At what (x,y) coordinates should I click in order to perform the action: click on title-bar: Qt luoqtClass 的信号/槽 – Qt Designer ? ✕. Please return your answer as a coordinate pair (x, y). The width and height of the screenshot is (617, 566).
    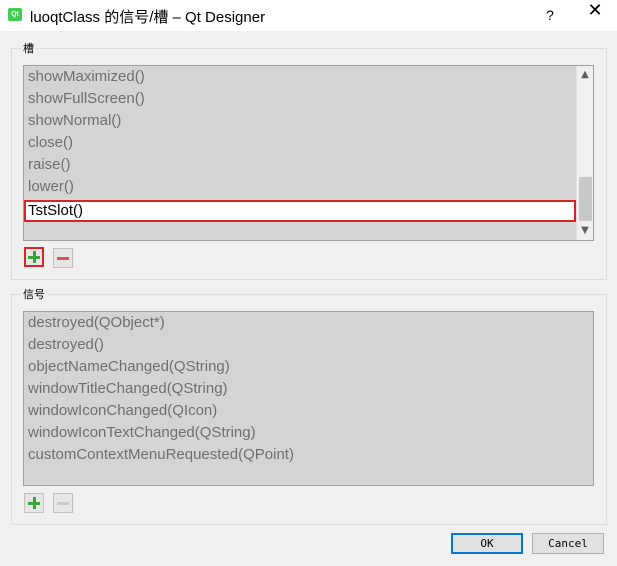
    Looking at the image, I should click on (308, 15).